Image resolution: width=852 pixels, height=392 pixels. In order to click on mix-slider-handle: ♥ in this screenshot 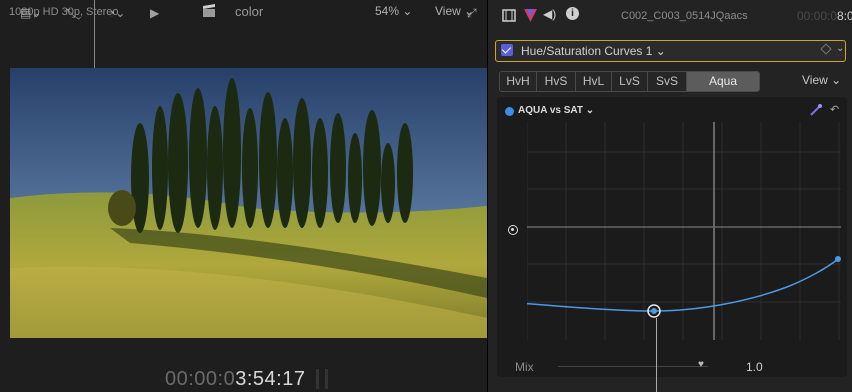, I will do `click(701, 364)`.